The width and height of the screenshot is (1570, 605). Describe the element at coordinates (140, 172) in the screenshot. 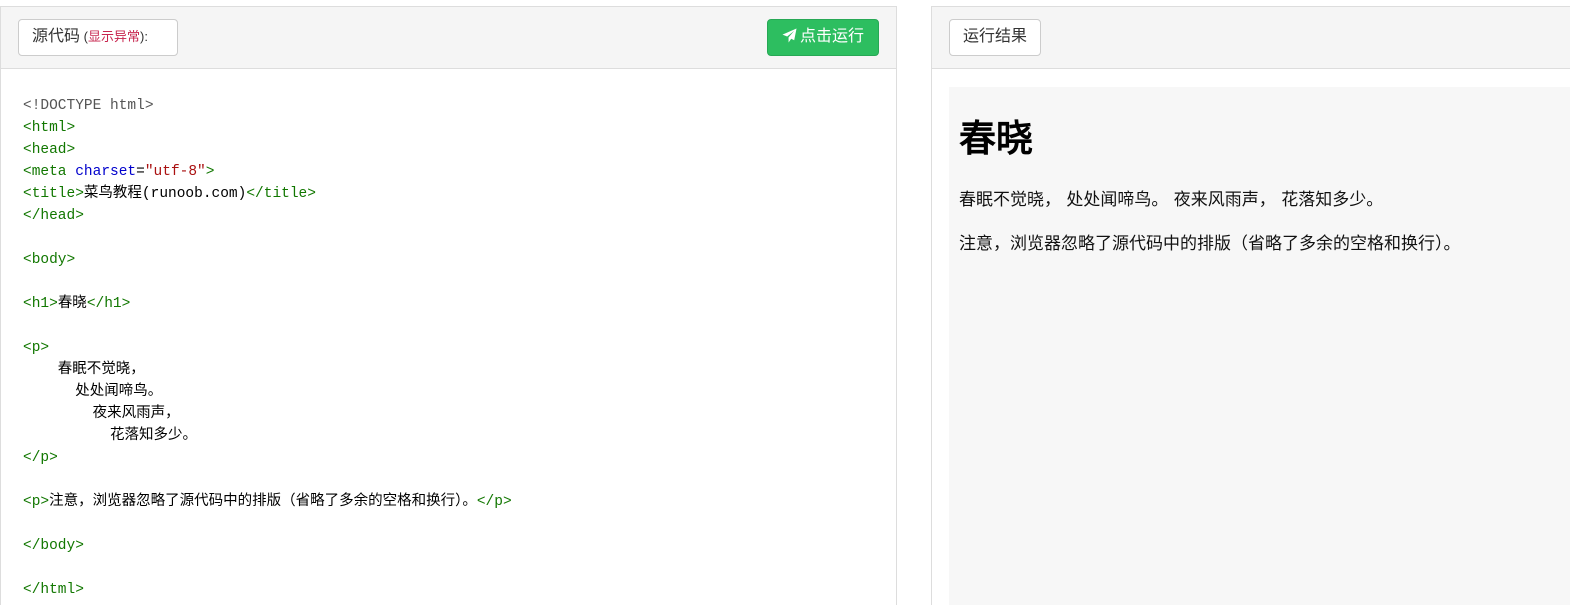

I see `code-token-txt: =` at that location.